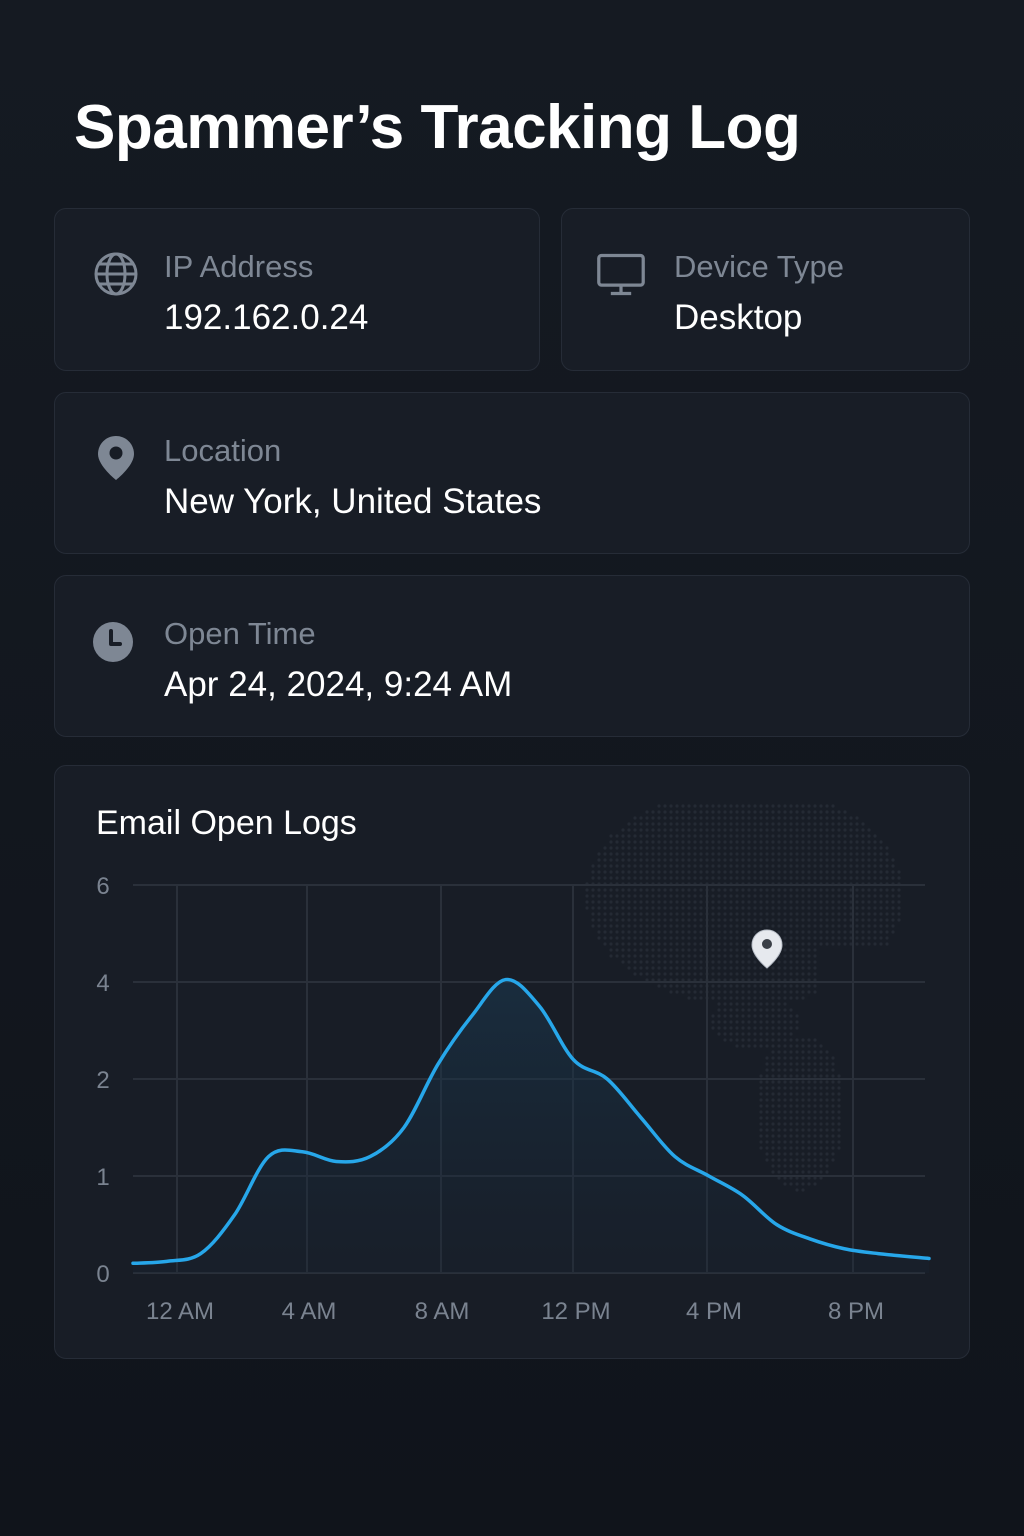  I want to click on y-tick-label: 0, so click(102, 1274).